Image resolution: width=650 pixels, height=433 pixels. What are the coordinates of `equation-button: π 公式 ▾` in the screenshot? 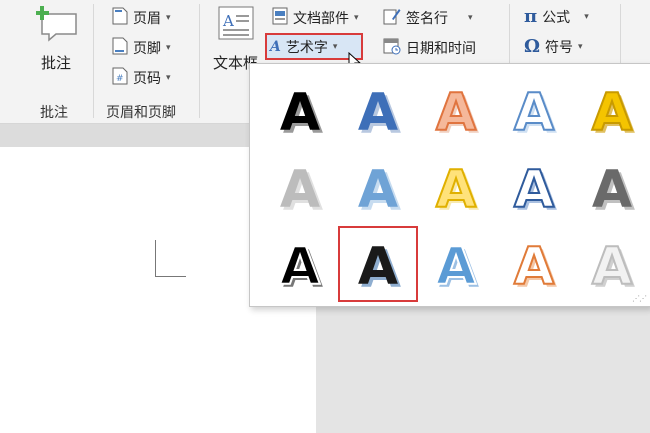 It's located at (556, 16).